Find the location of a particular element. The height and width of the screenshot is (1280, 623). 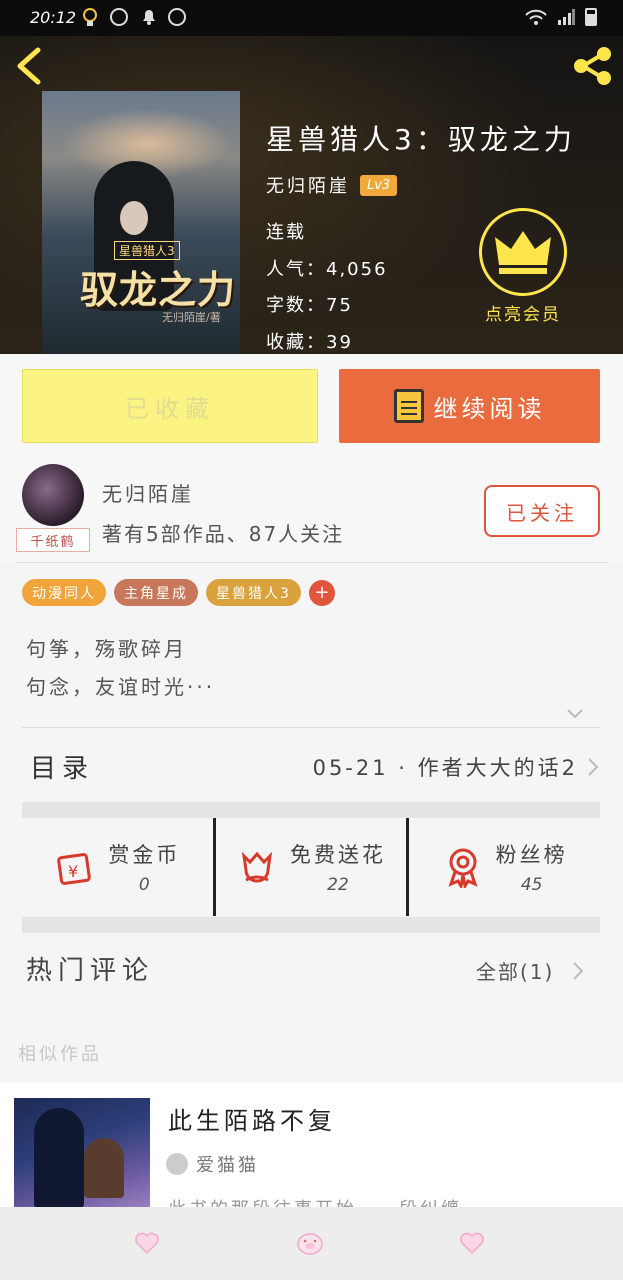

author-card: 千纸鹤 无归陌崖 著有5部作品、87人关注 已关注 is located at coordinates (311, 511).